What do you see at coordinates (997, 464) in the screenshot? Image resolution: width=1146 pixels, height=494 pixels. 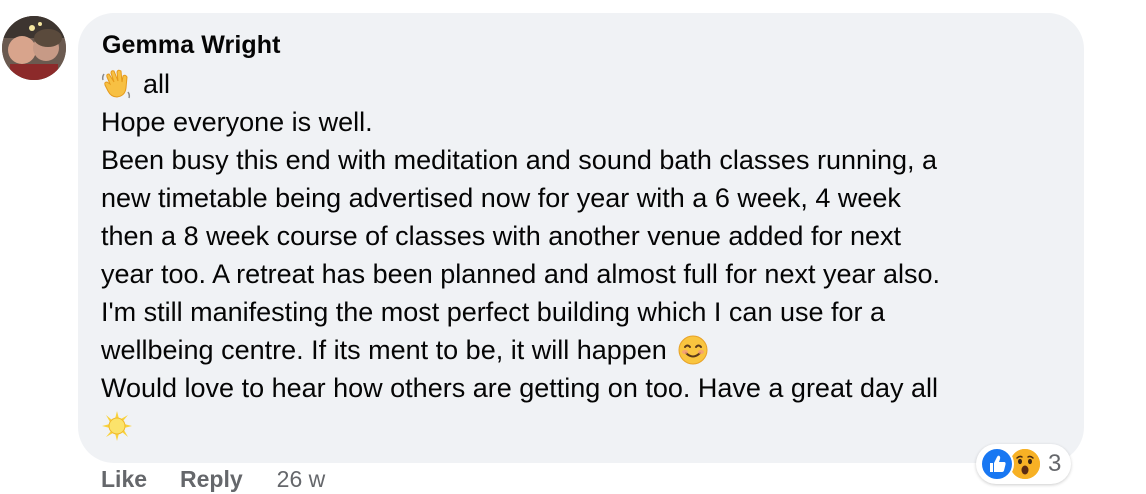 I see `like-reaction-icon` at bounding box center [997, 464].